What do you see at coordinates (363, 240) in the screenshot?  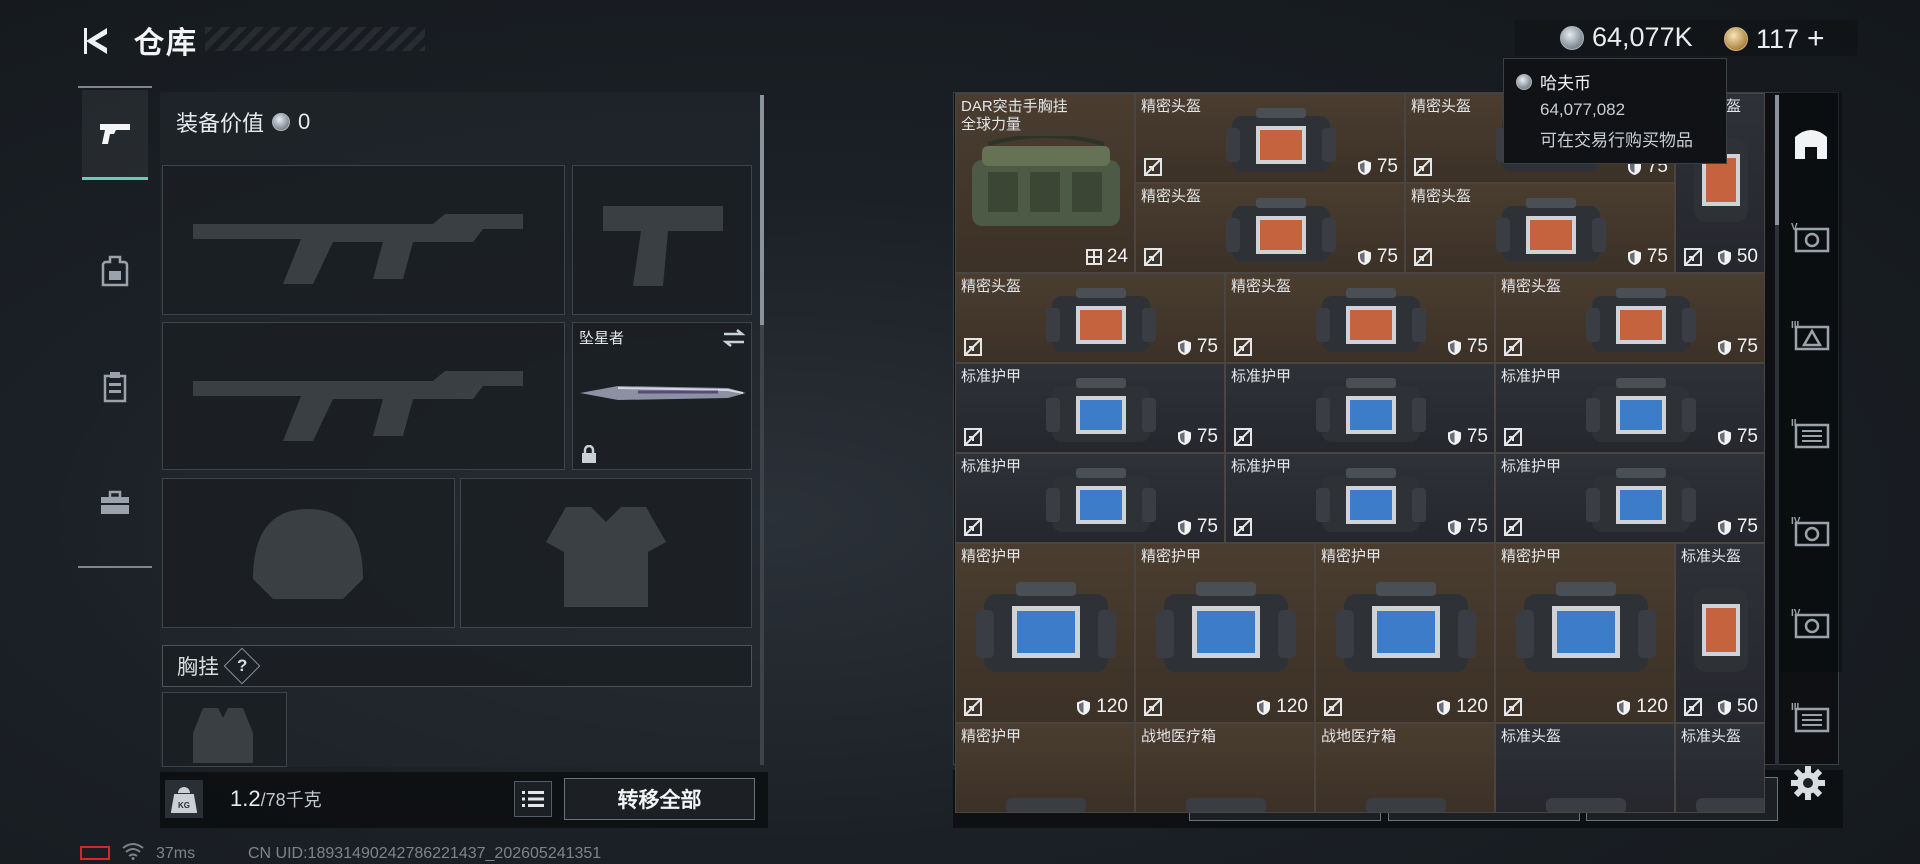 I see `primary-weapon-slot` at bounding box center [363, 240].